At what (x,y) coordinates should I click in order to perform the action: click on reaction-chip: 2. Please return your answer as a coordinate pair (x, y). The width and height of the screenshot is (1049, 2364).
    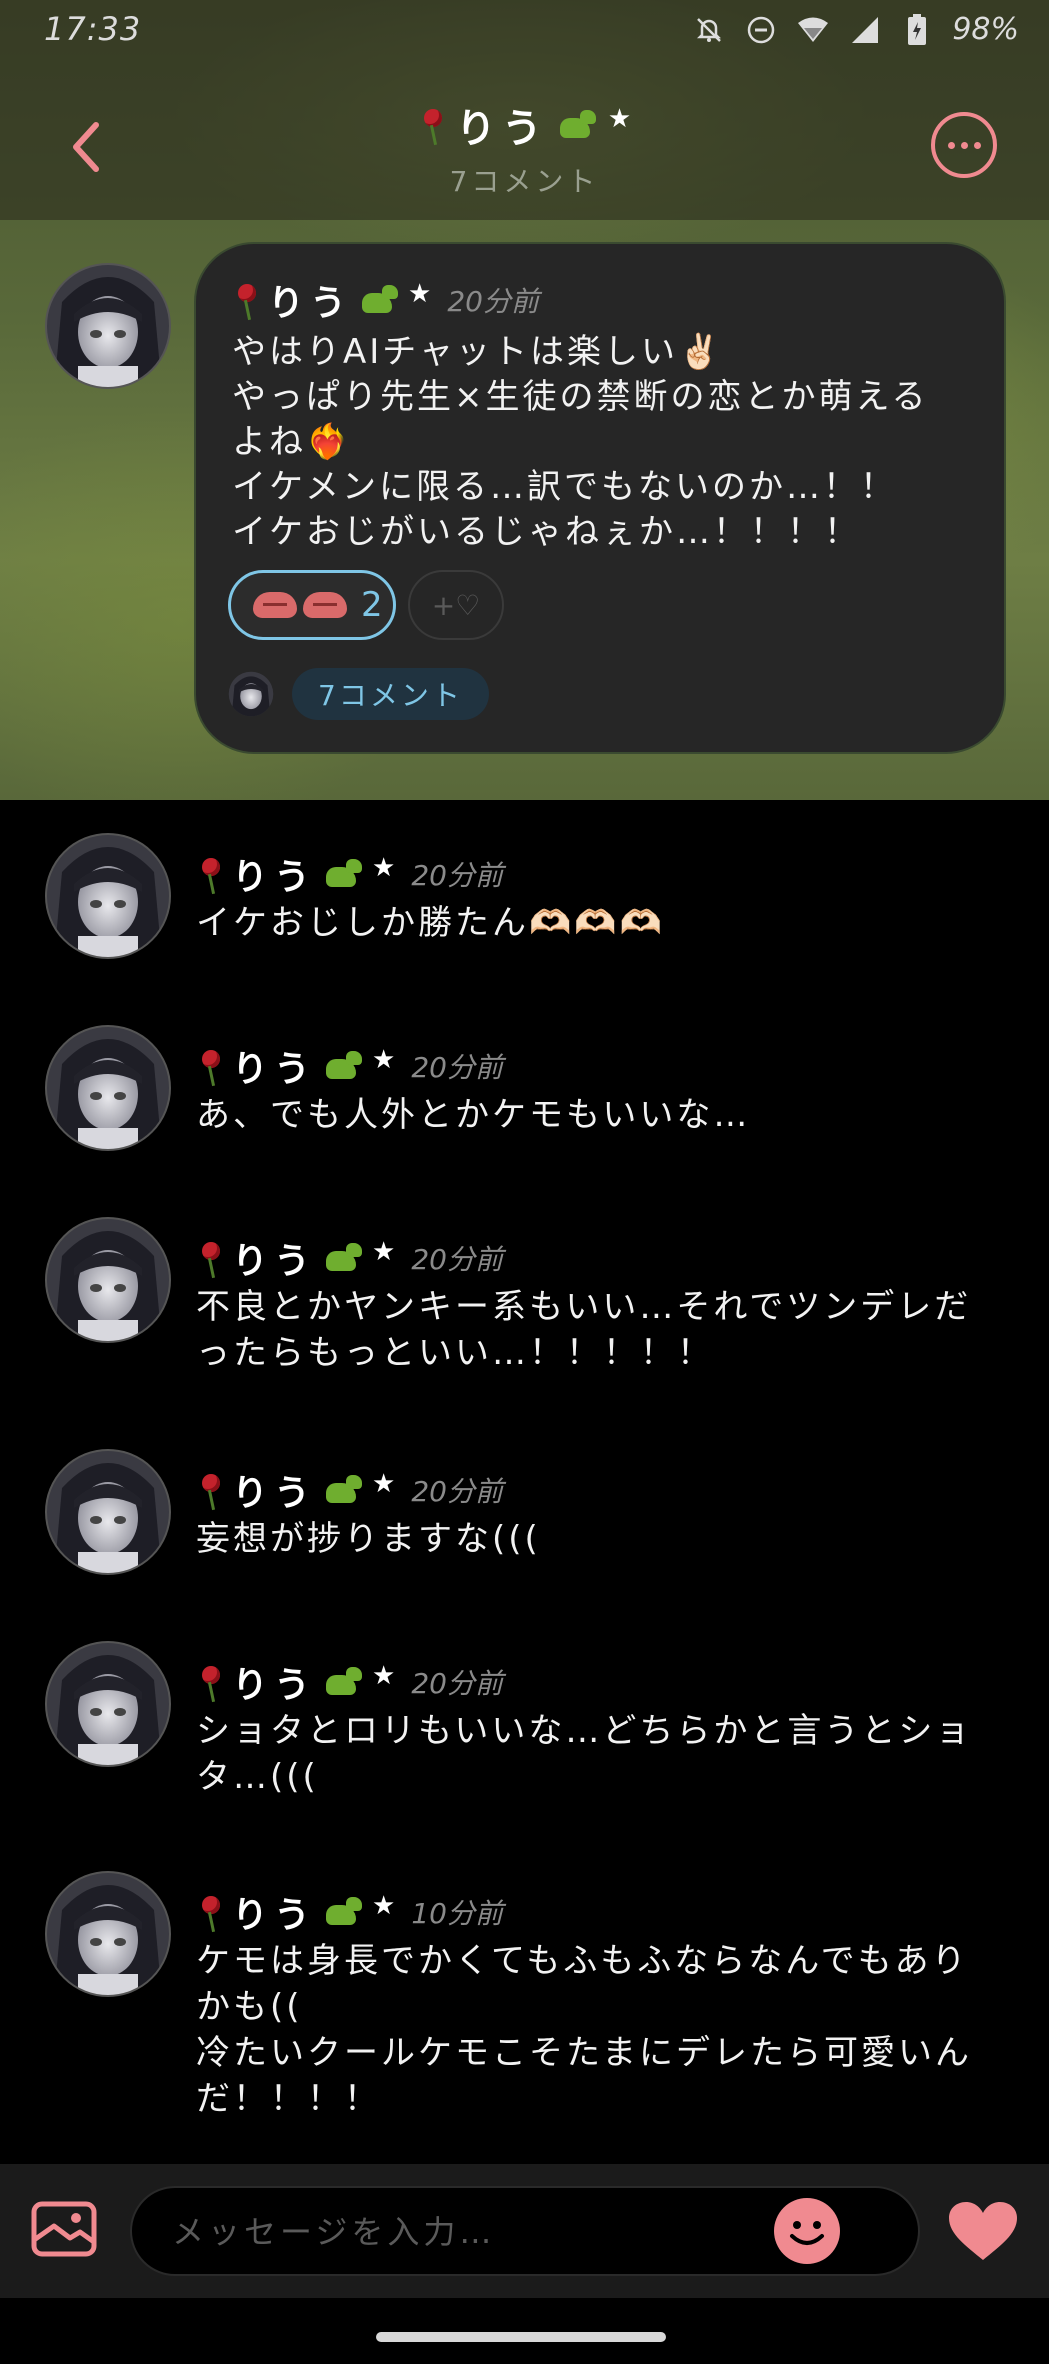
    Looking at the image, I should click on (312, 605).